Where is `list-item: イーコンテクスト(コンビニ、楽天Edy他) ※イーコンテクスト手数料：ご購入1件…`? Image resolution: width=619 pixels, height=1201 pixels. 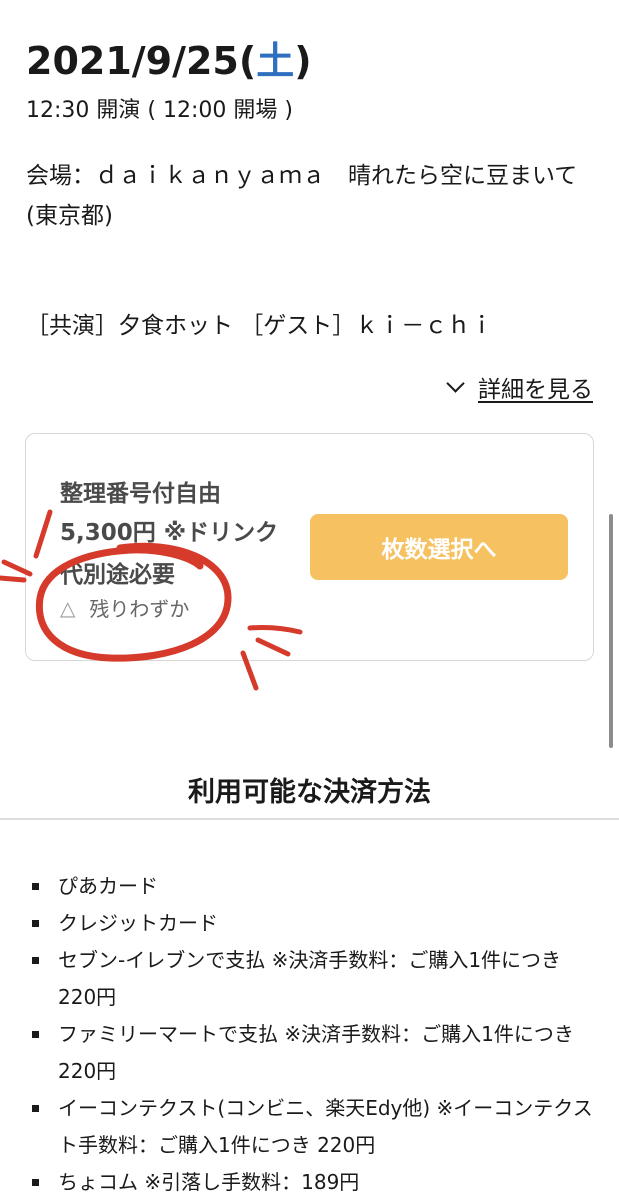
list-item: イーコンテクスト(コンビニ、楽天Edy他) ※イーコンテクスト手数料：ご購入1件… is located at coordinates (313, 1127).